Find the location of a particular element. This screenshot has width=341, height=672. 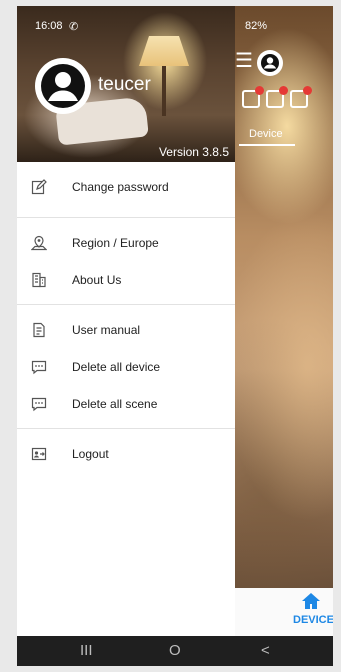

username: teucer is located at coordinates (124, 84).